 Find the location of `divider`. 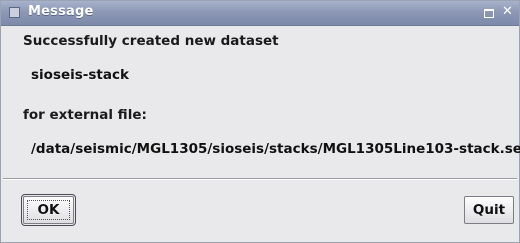

divider is located at coordinates (260, 179).